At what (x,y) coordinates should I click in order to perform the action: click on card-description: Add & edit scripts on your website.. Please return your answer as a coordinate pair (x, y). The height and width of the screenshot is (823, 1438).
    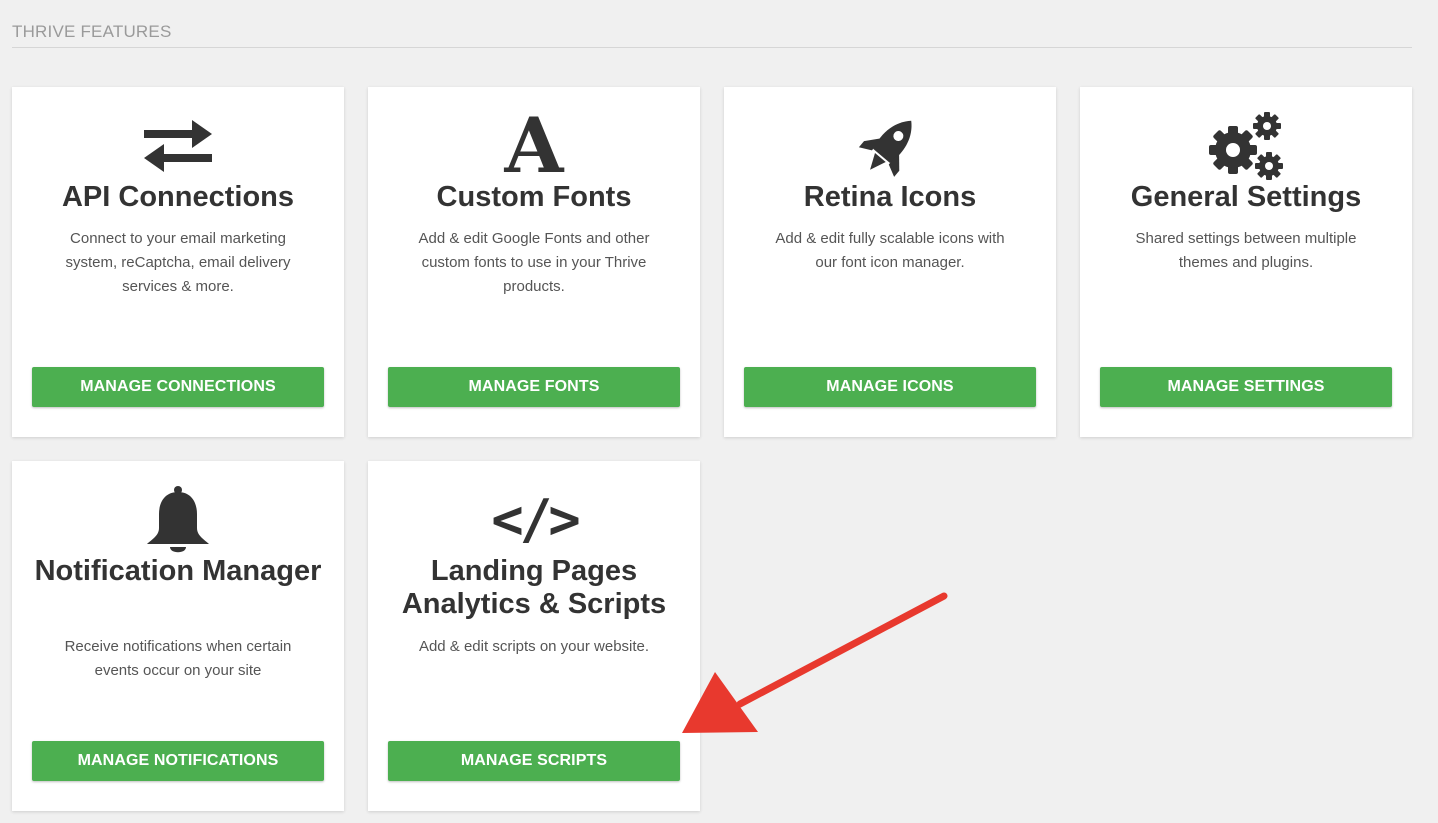
    Looking at the image, I should click on (534, 646).